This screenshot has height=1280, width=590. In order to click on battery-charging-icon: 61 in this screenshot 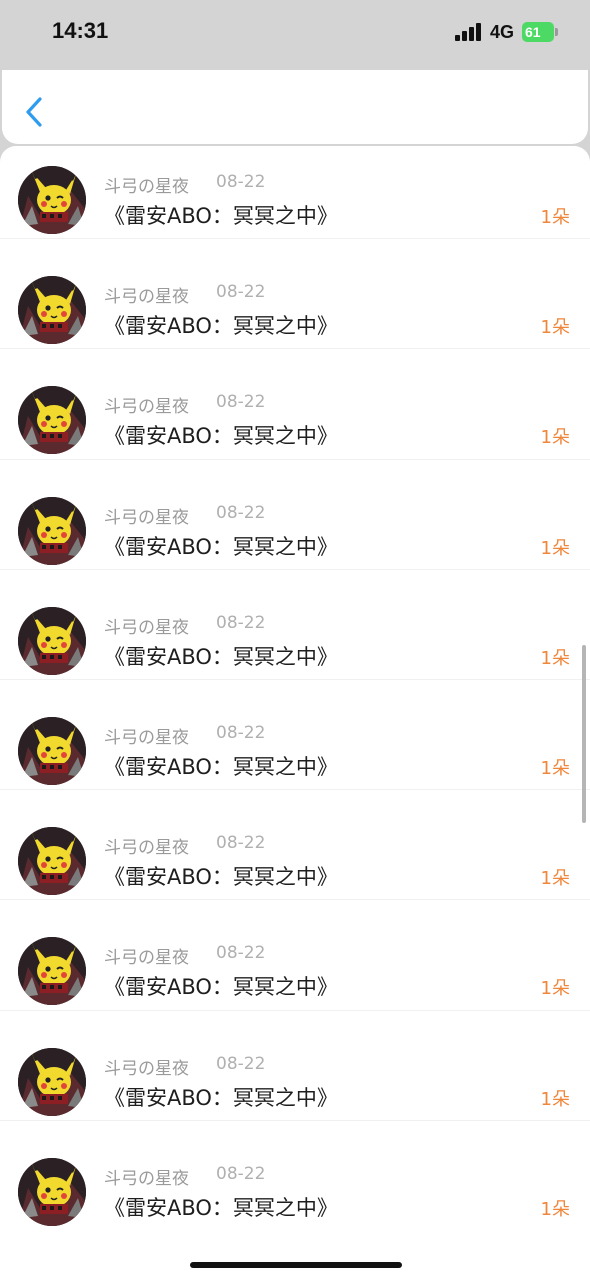, I will do `click(540, 32)`.